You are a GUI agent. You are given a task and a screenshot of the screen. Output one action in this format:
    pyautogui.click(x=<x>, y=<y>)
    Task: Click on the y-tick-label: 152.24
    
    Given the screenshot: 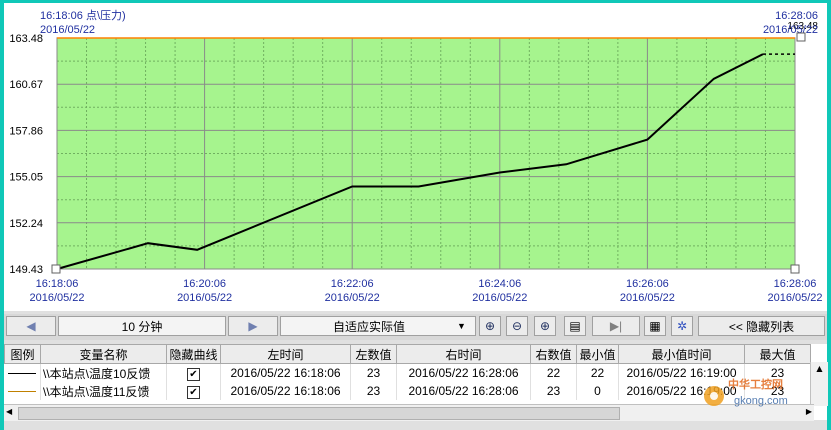 What is the action you would take?
    pyautogui.click(x=26, y=224)
    